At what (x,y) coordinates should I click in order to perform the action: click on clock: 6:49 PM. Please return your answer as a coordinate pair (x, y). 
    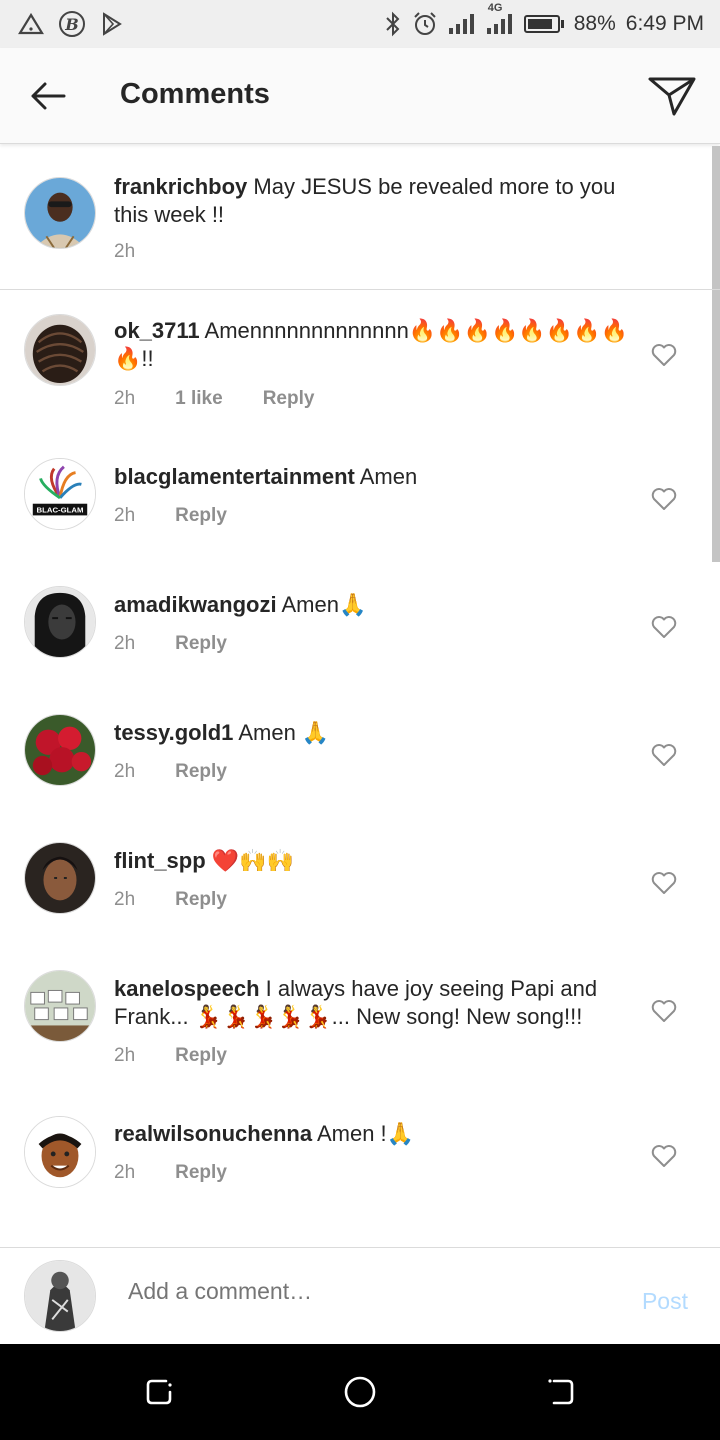
    Looking at the image, I should click on (664, 23).